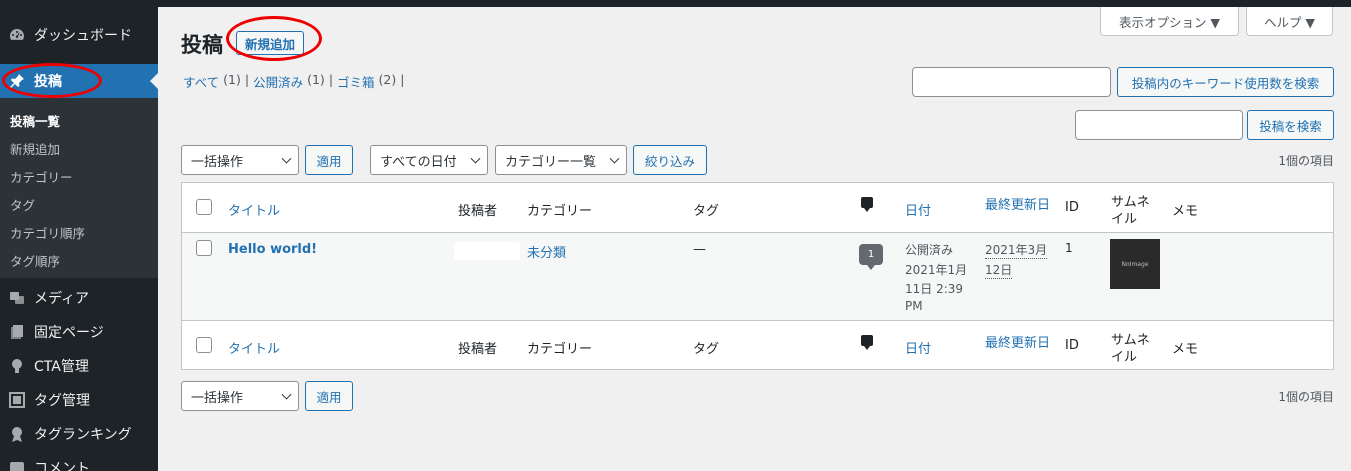 Image resolution: width=1351 pixels, height=471 pixels. Describe the element at coordinates (560, 349) in the screenshot. I see `footer-column-categories: カテゴリー` at that location.